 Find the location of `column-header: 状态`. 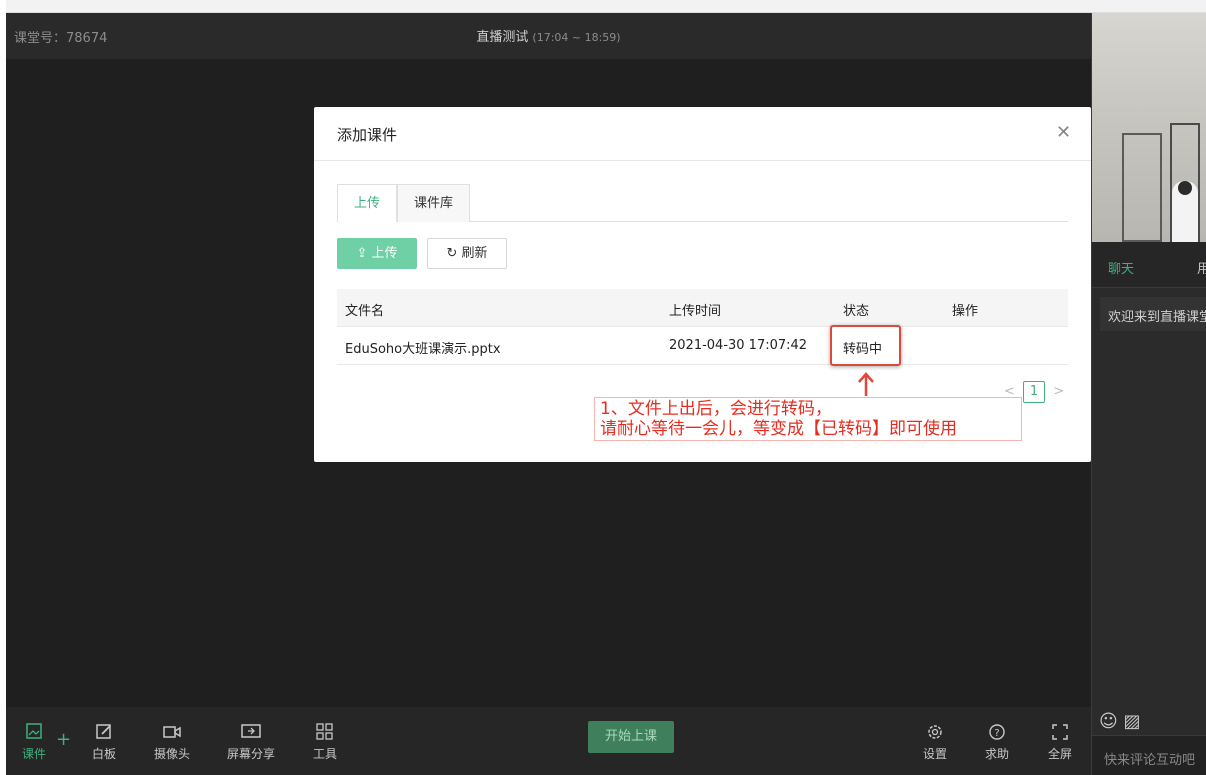

column-header: 状态 is located at coordinates (856, 311).